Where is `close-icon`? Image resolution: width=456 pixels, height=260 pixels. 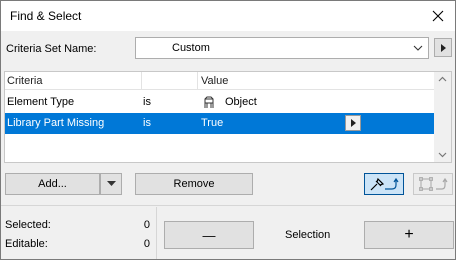
close-icon is located at coordinates (438, 16).